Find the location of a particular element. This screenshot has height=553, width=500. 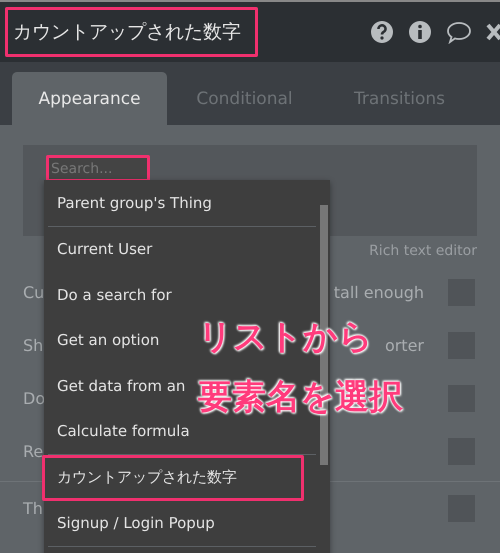

option-label: orter is located at coordinates (404, 345).